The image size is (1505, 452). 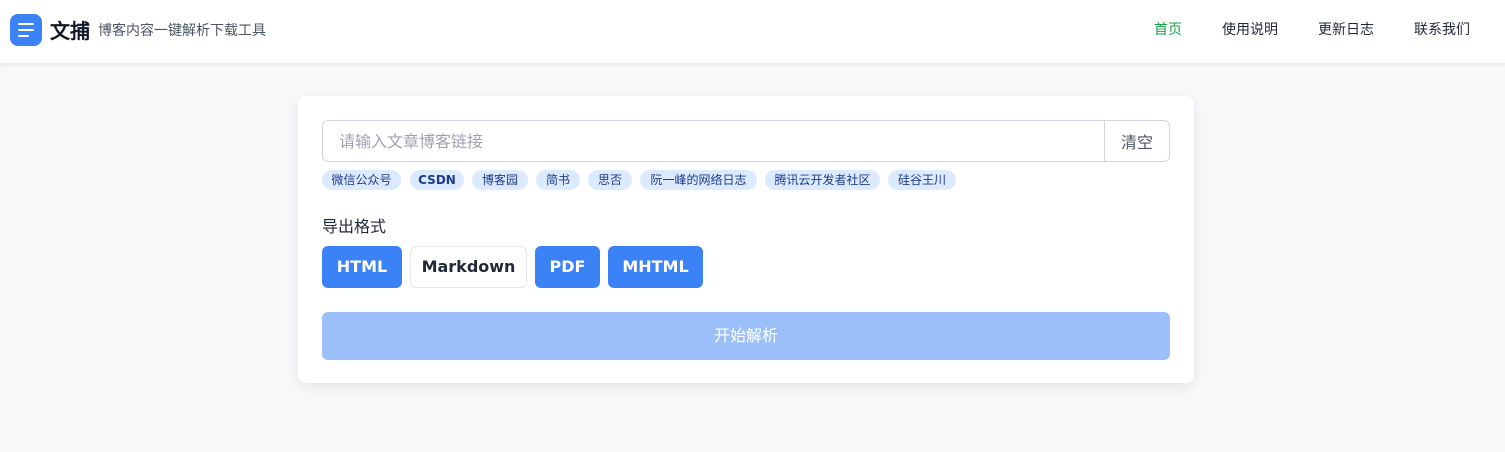 I want to click on format-html-button: HTML, so click(x=362, y=267).